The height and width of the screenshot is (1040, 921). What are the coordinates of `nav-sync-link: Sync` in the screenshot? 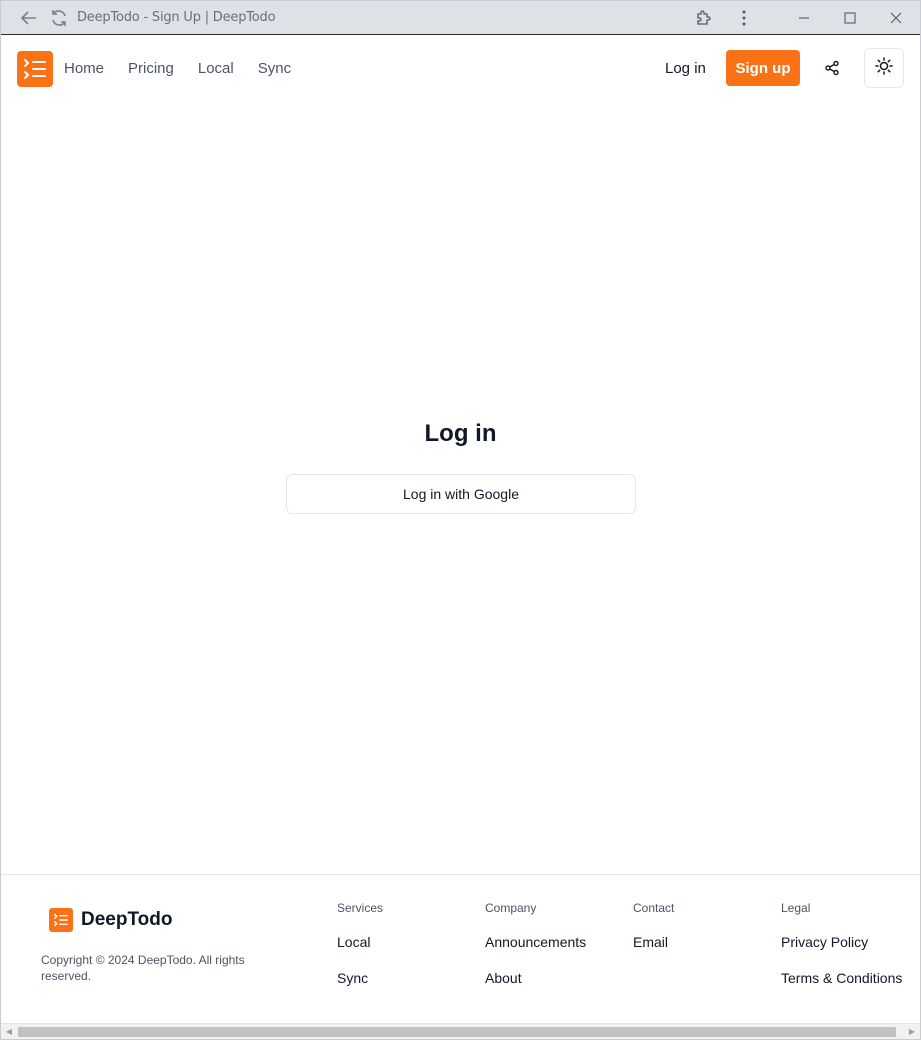 It's located at (274, 69).